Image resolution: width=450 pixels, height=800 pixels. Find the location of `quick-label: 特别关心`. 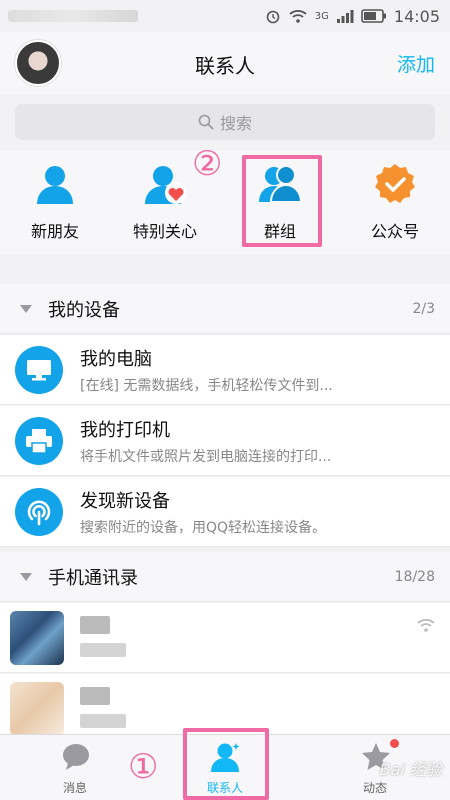

quick-label: 特别关心 is located at coordinates (164, 231).